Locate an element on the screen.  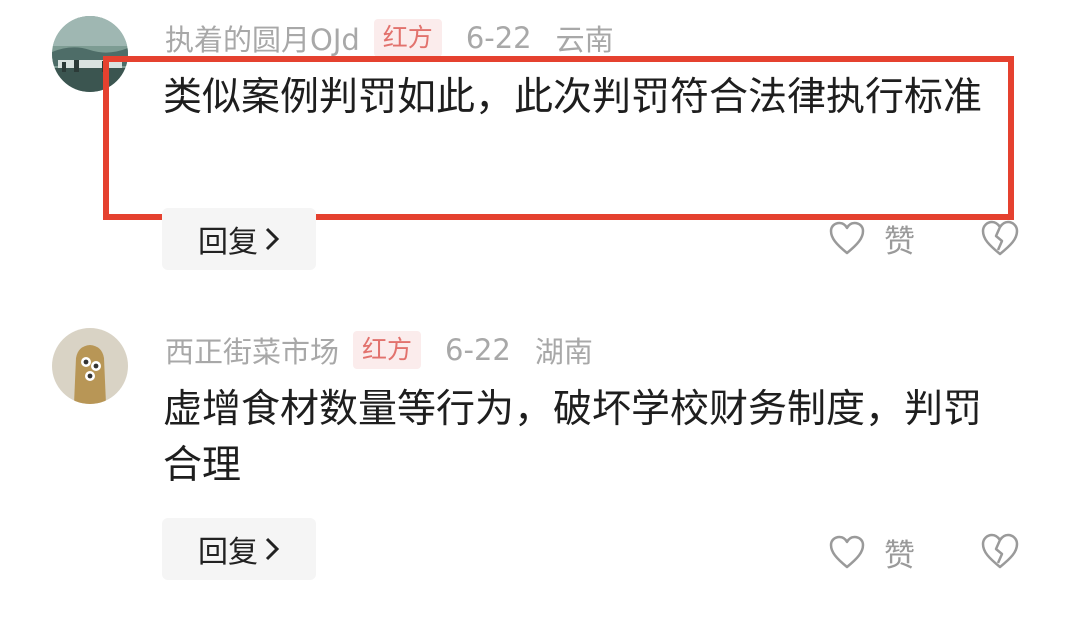
comment-location: 云南 is located at coordinates (584, 40).